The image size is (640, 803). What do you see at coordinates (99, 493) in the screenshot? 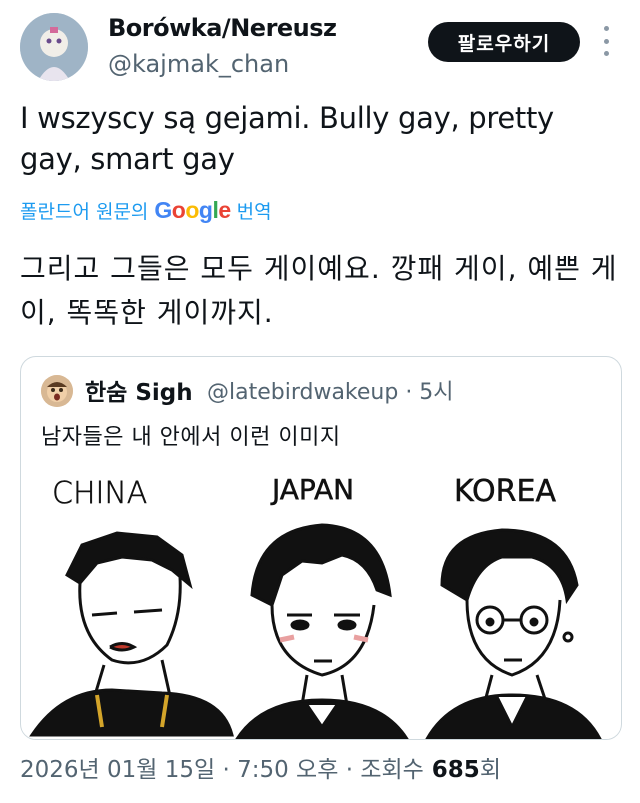
I see `comic-label-china: CHINA` at bounding box center [99, 493].